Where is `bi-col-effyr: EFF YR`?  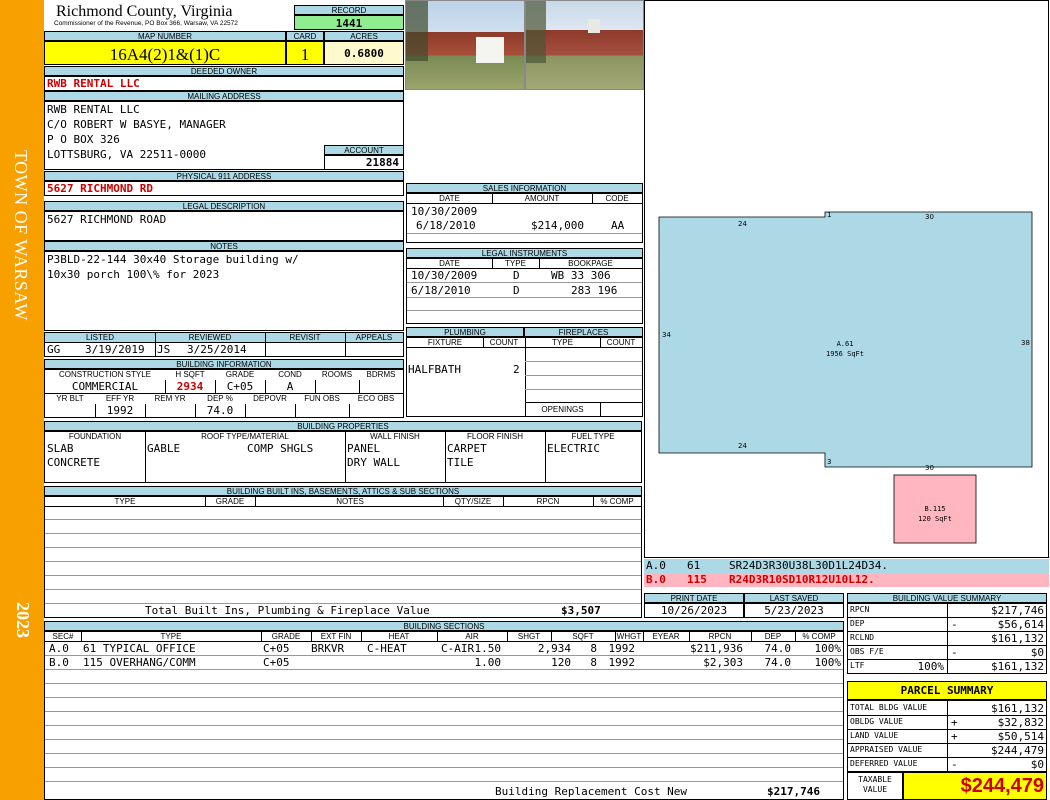
bi-col-effyr: EFF YR is located at coordinates (120, 398).